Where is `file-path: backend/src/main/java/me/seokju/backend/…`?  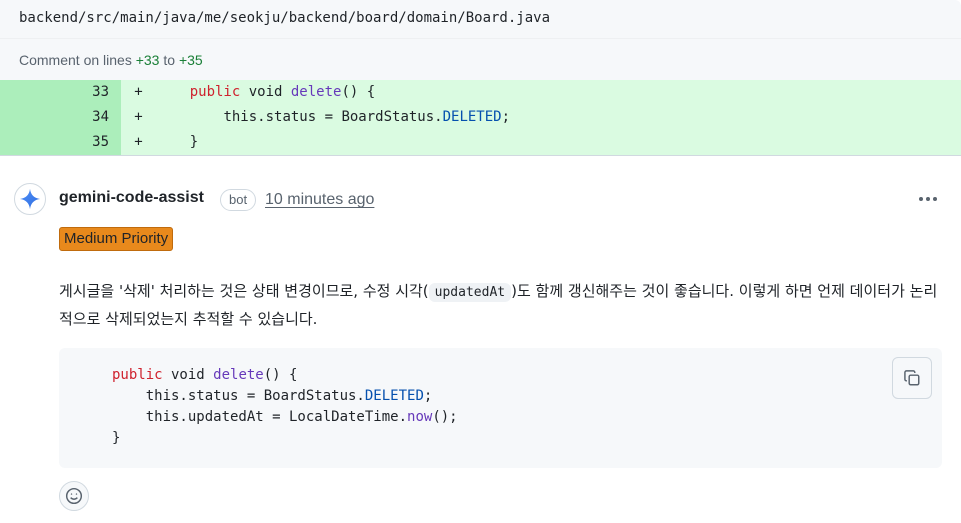
file-path: backend/src/main/java/me/seokju/backend/… is located at coordinates (284, 18).